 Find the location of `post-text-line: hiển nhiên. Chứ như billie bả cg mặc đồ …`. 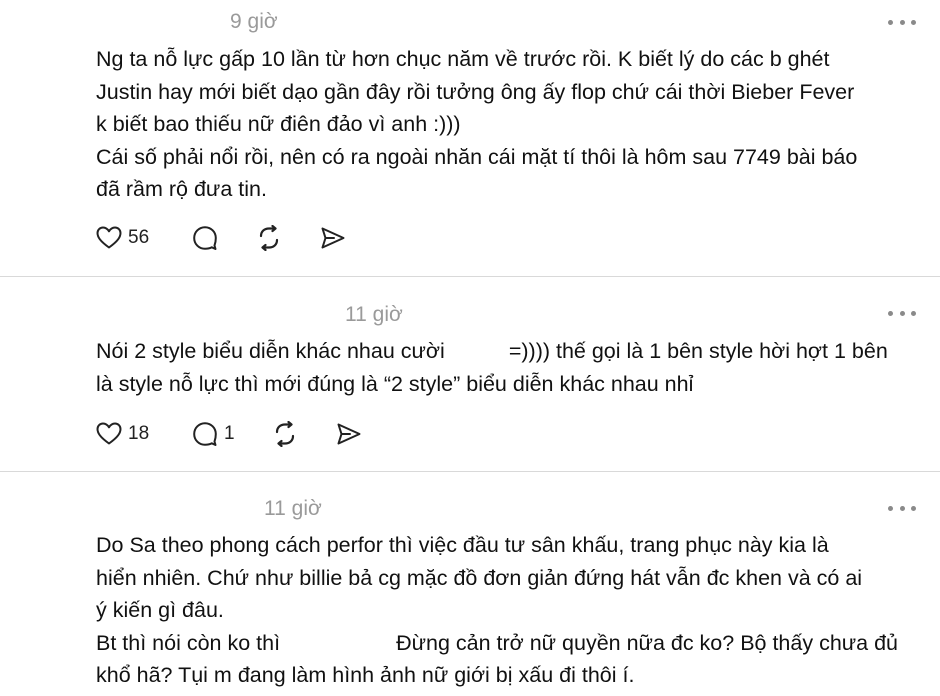

post-text-line: hiển nhiên. Chứ như billie bả cg mặc đồ … is located at coordinates (479, 577).